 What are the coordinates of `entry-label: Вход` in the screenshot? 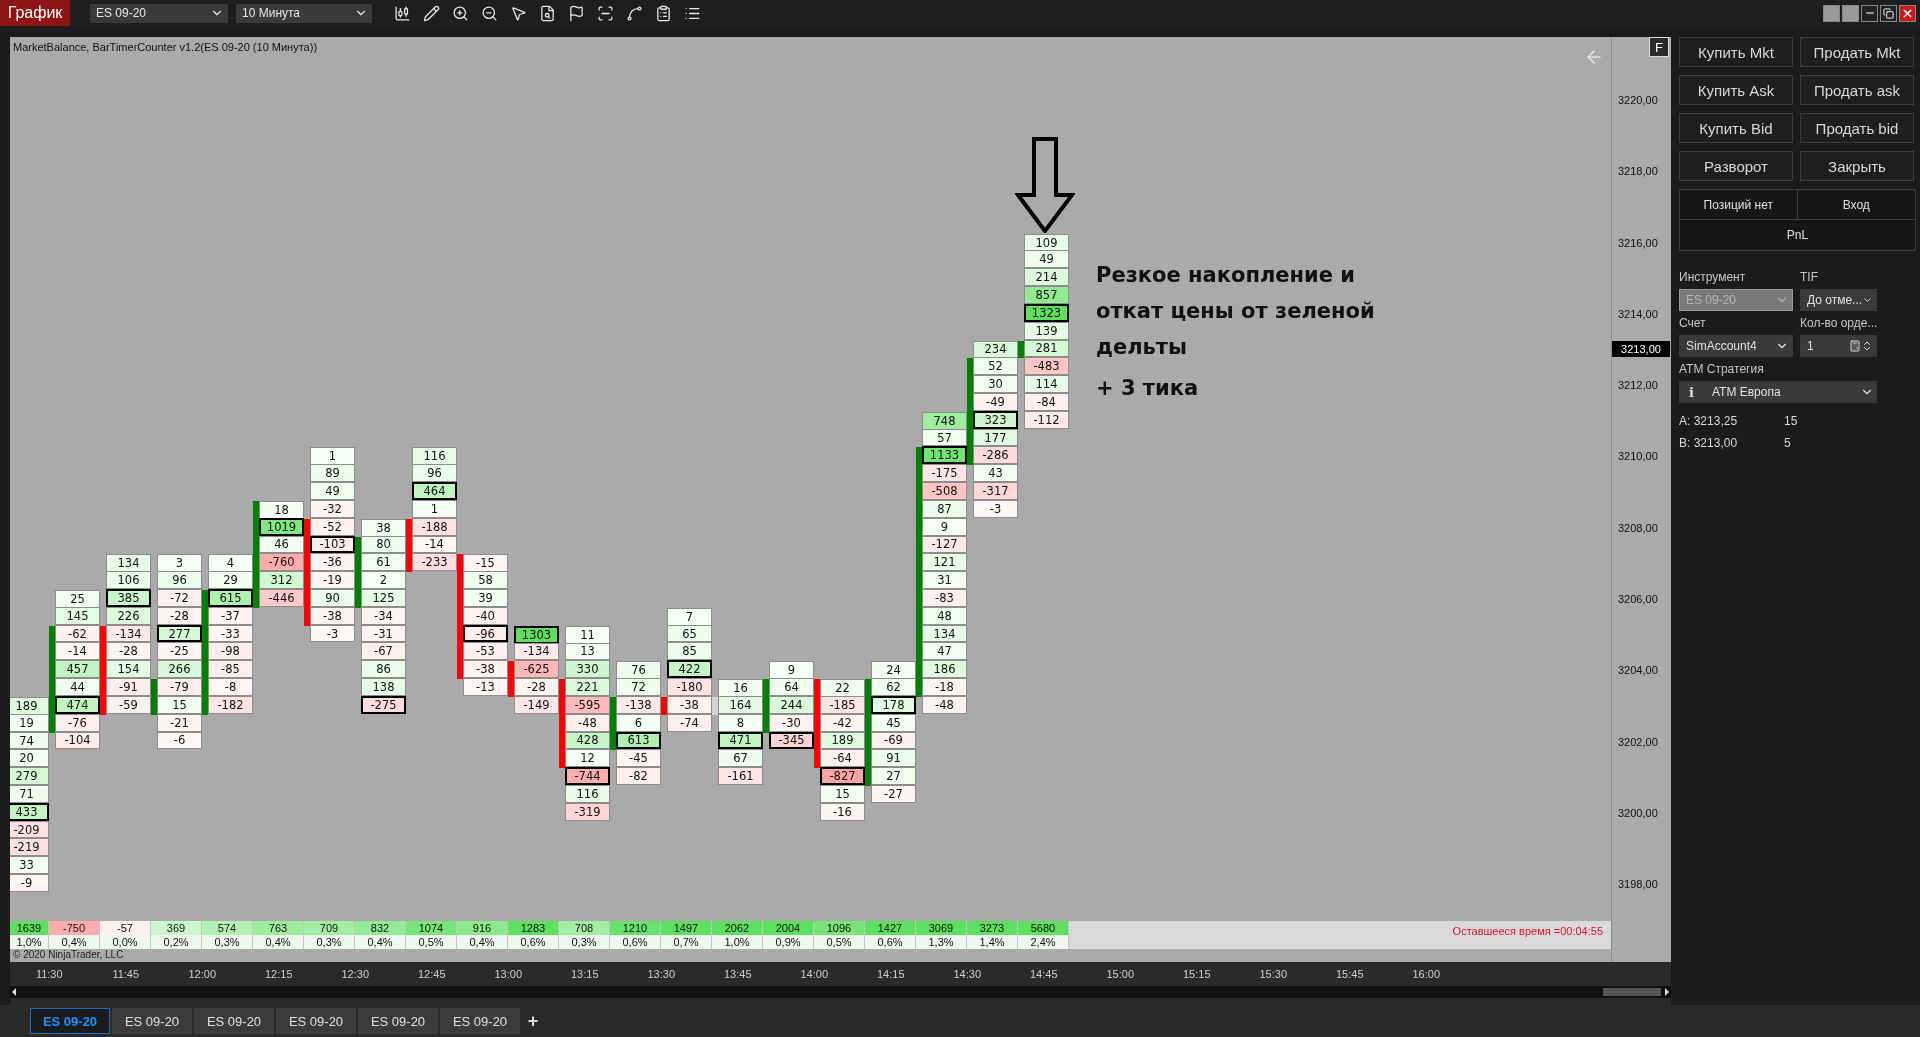 It's located at (1856, 205).